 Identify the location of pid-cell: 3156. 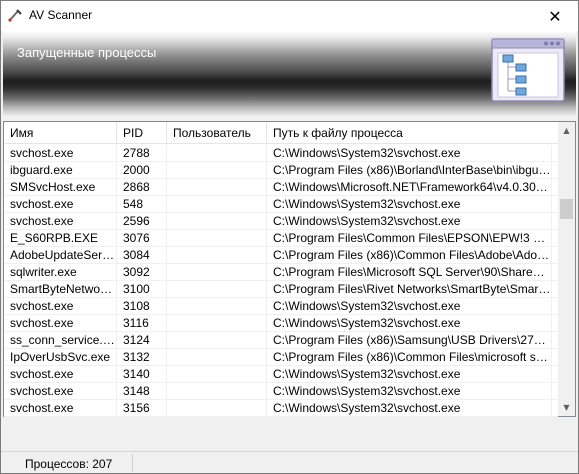
(142, 408).